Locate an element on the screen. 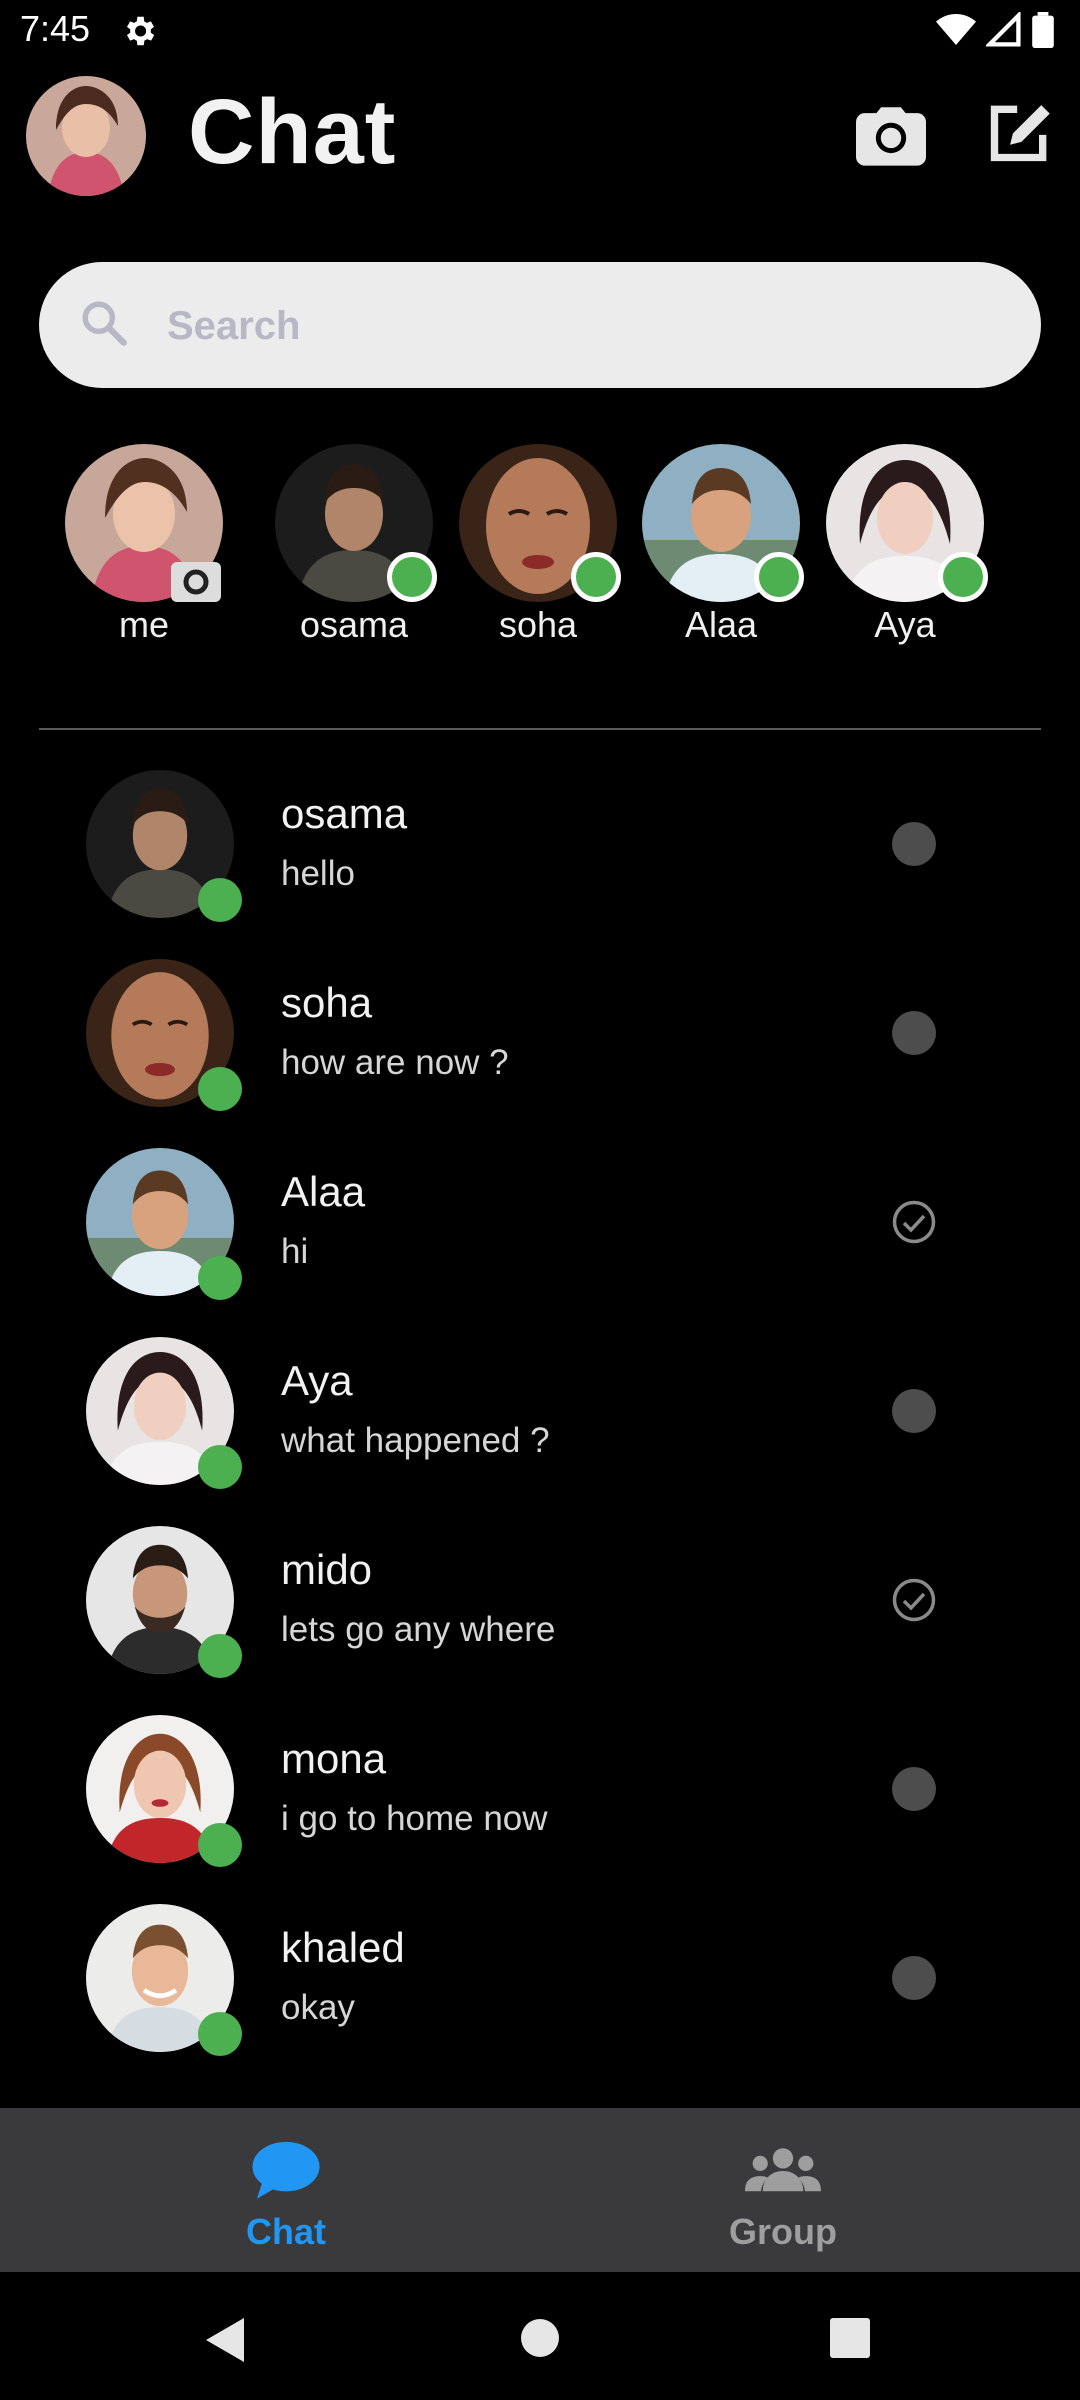 The width and height of the screenshot is (1080, 2400). chat-name: osama is located at coordinates (344, 813).